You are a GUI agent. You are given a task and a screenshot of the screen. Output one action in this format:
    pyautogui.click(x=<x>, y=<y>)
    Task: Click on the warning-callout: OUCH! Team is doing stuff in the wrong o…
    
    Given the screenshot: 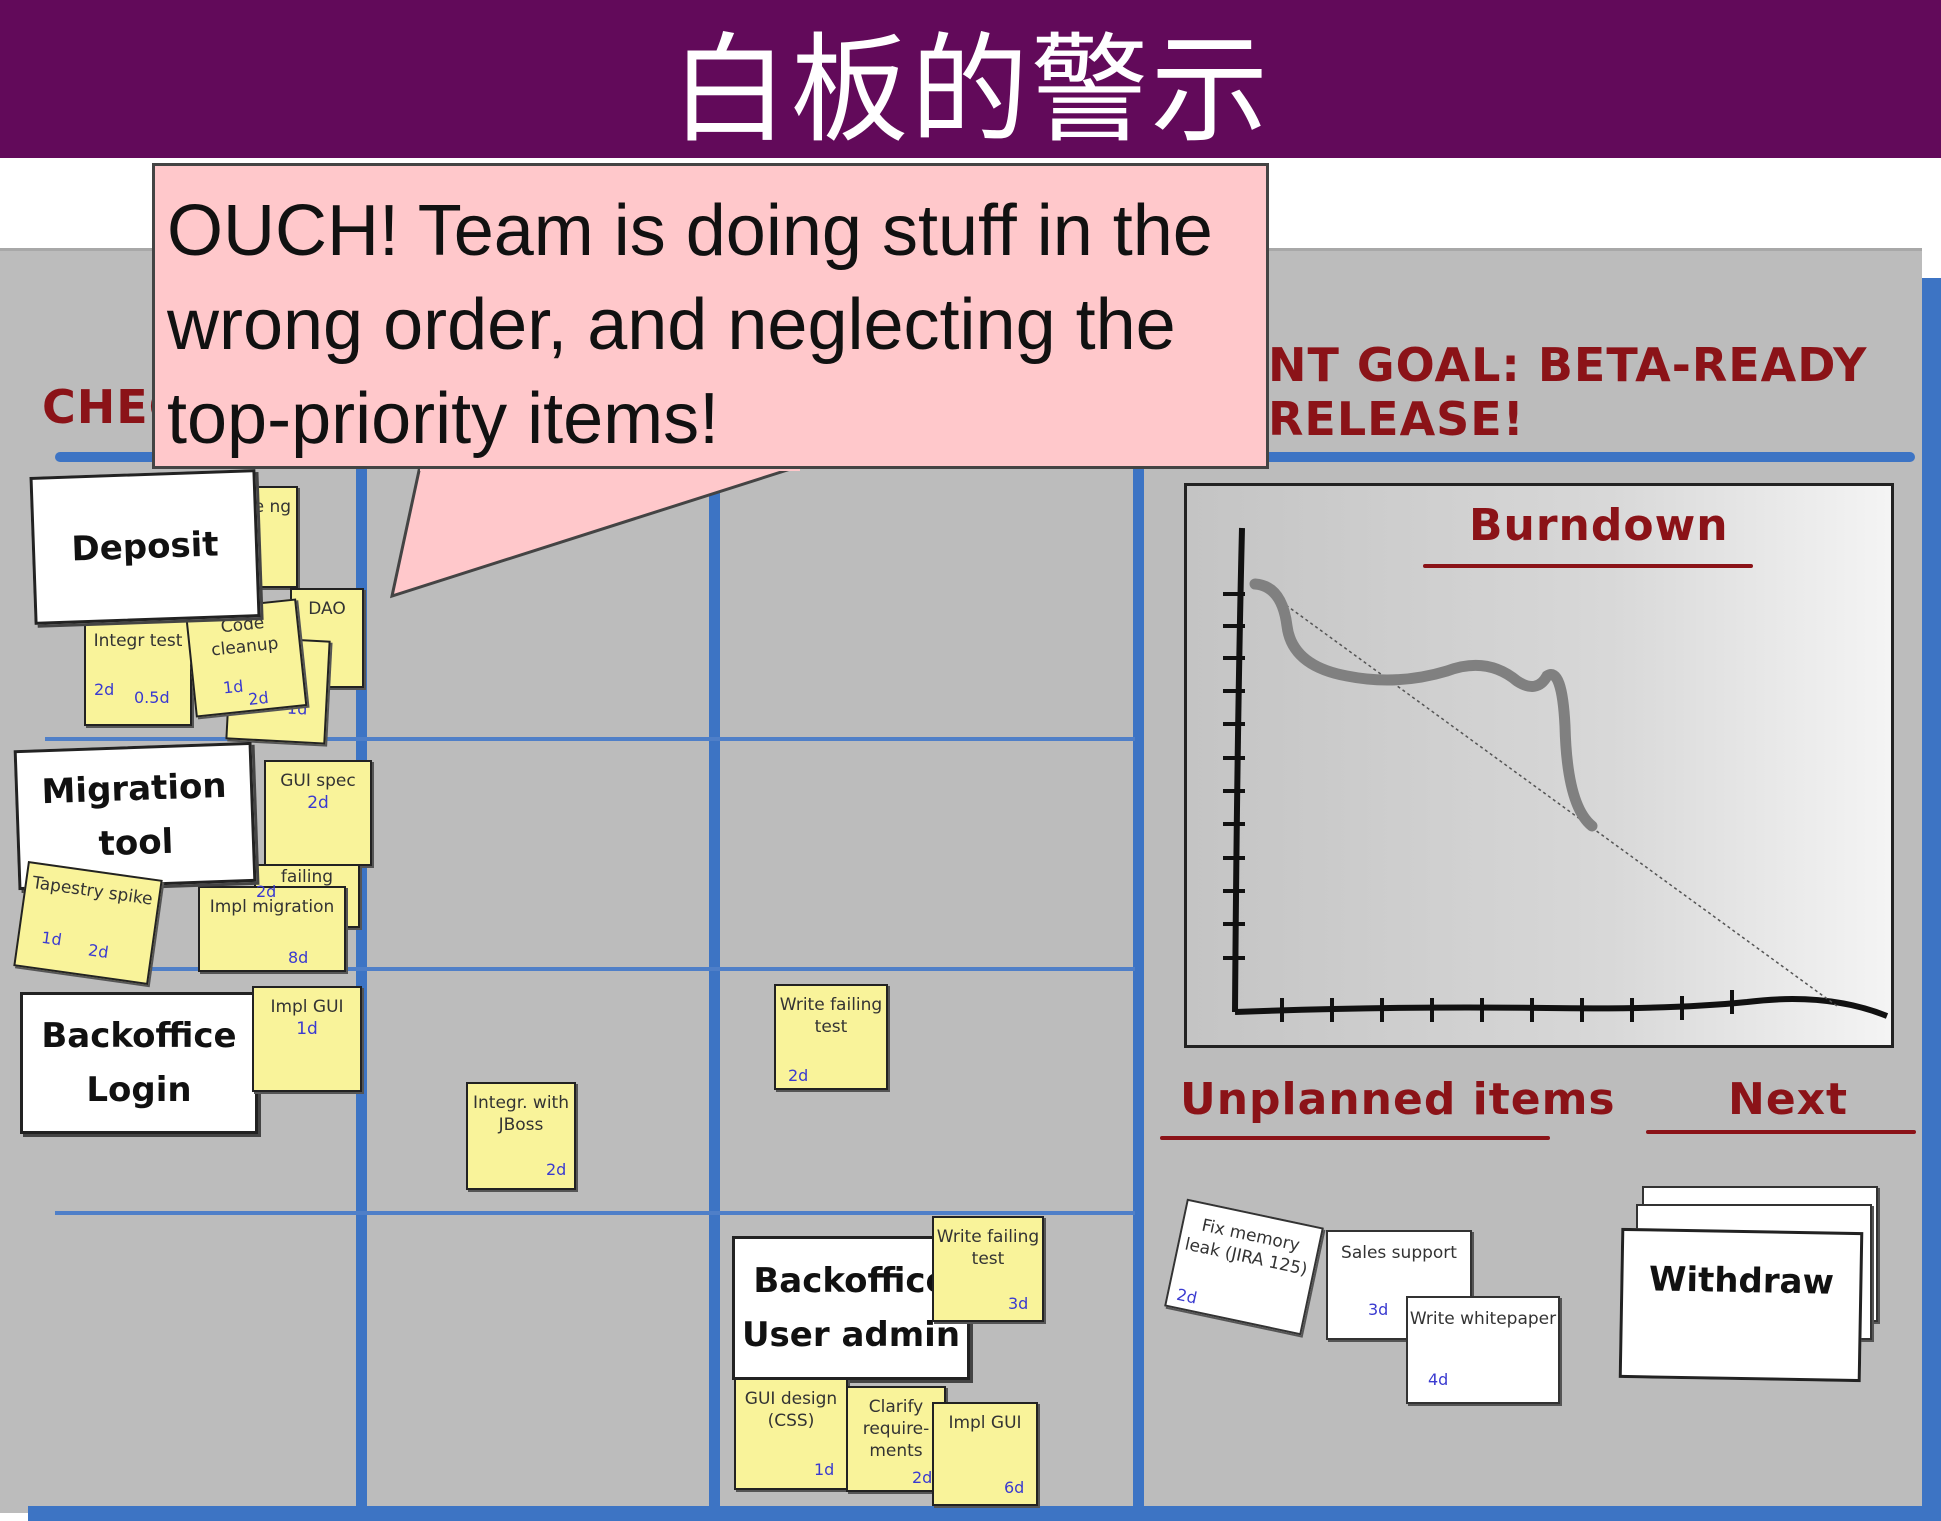 What is the action you would take?
    pyautogui.click(x=710, y=316)
    